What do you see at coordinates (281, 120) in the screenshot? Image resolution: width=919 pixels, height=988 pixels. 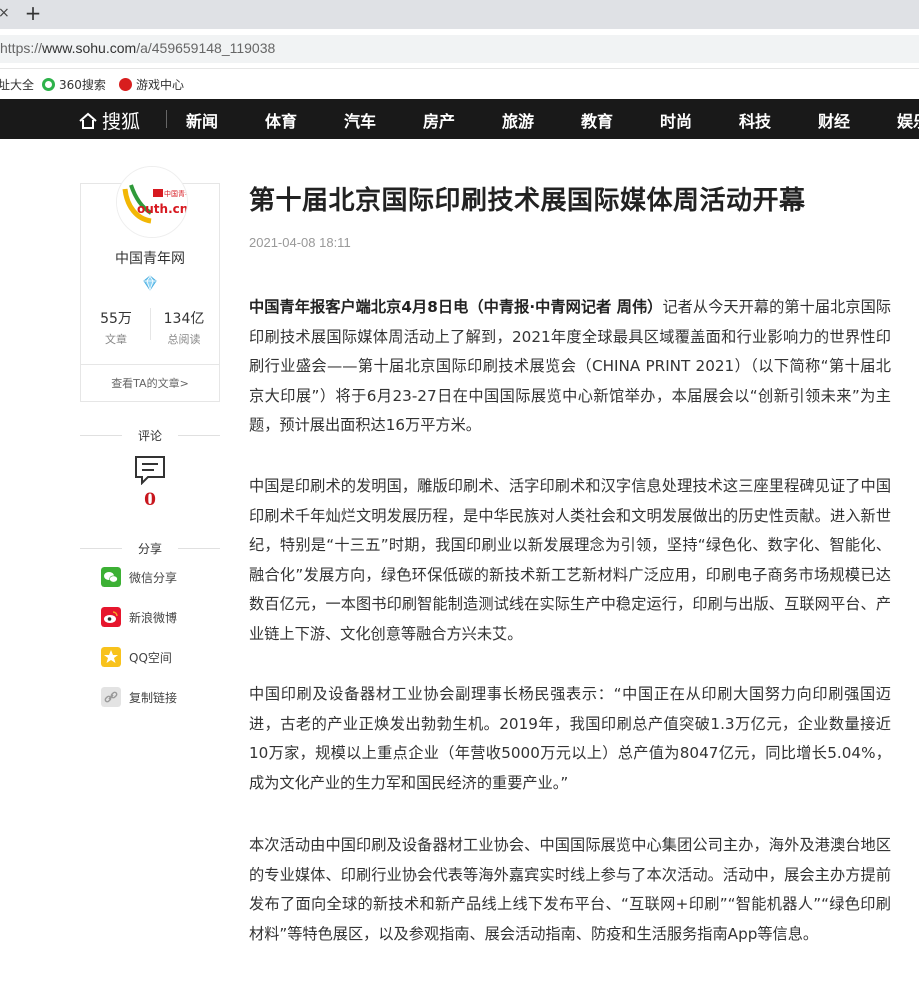 I see `nav-item-sports: 体育` at bounding box center [281, 120].